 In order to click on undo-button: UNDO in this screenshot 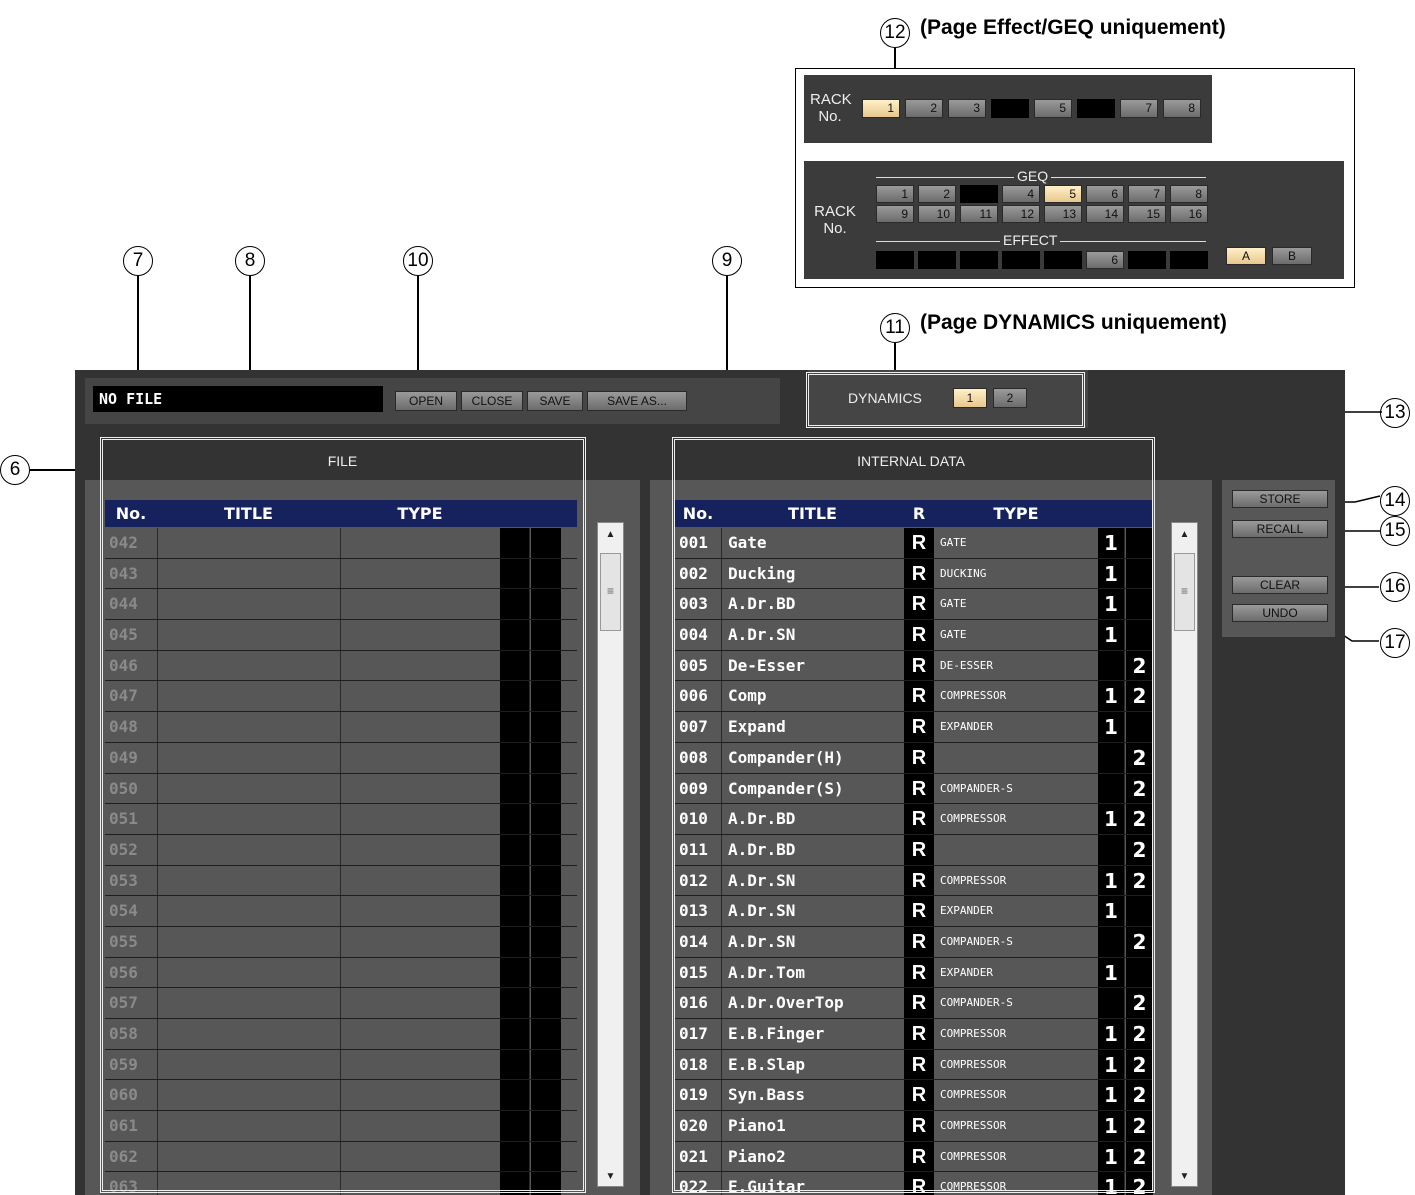, I will do `click(1280, 613)`.